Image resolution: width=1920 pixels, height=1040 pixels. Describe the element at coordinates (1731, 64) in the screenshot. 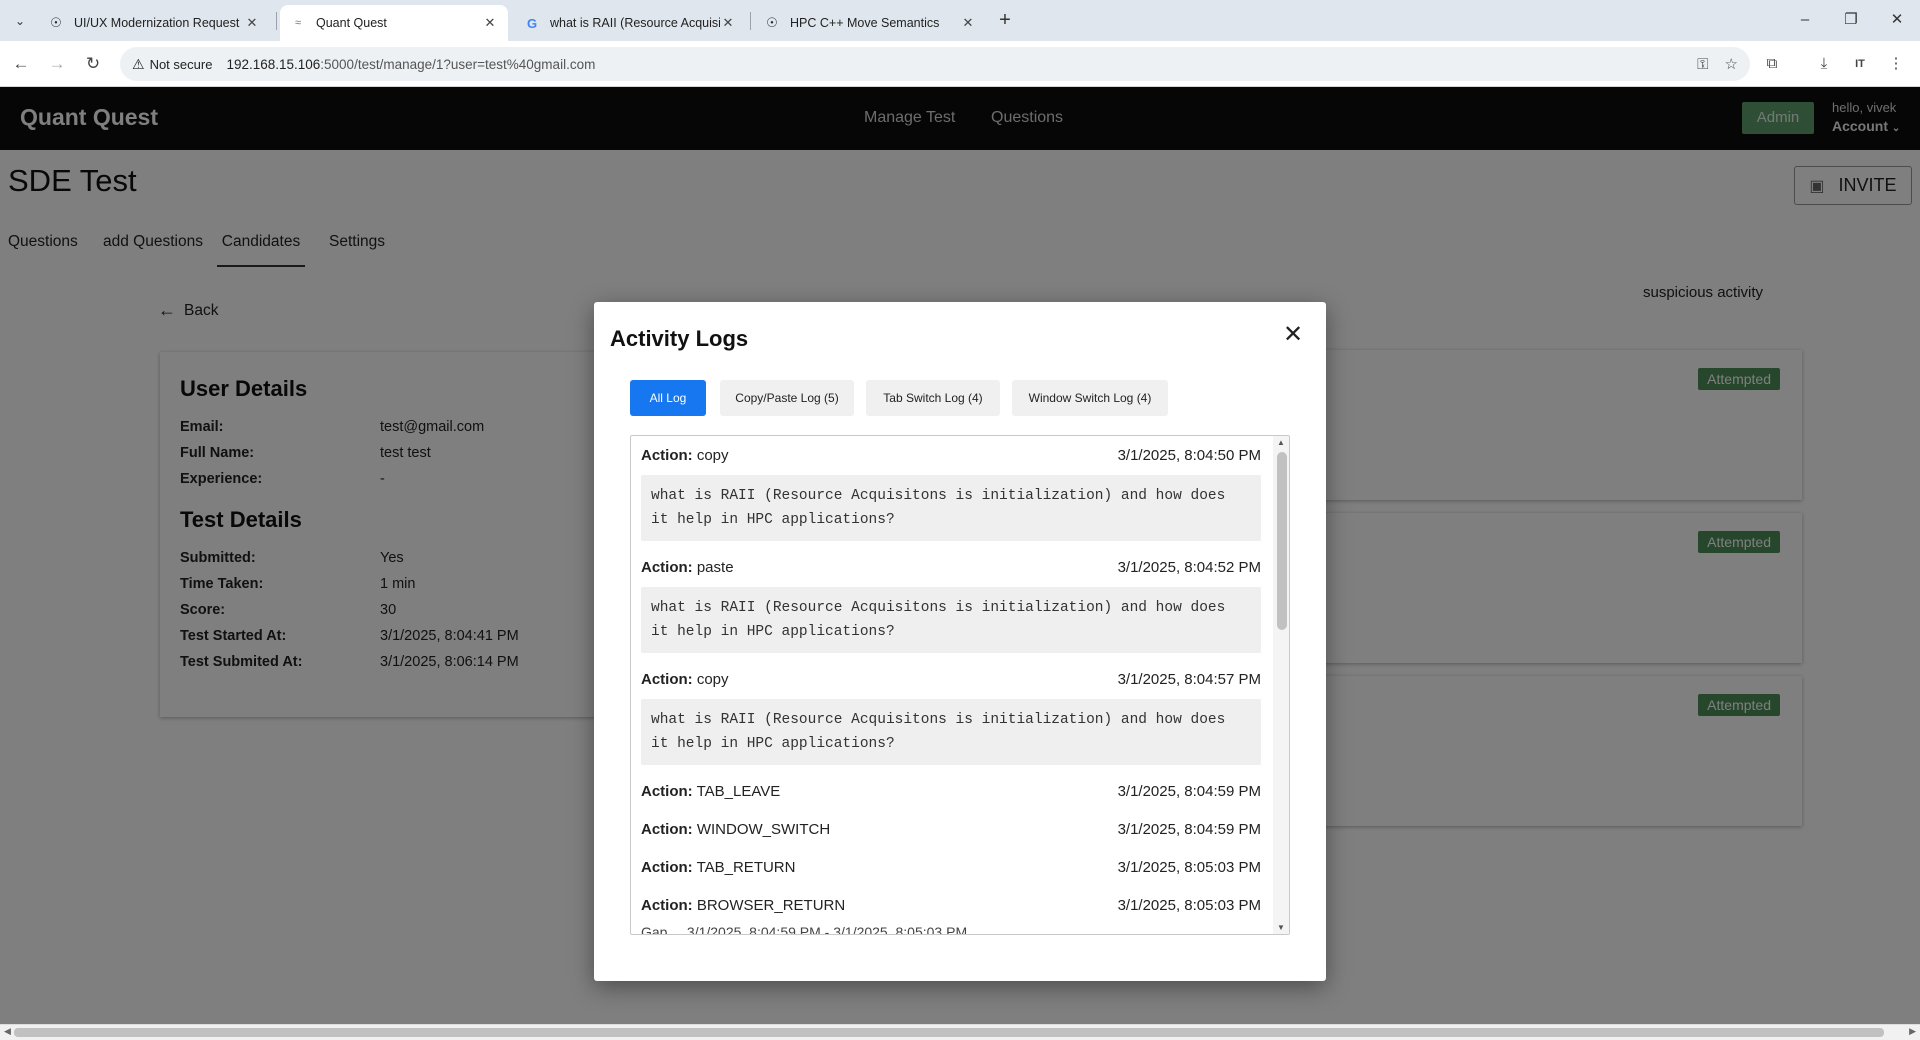

I see `bookmark-star-icon: ☆` at that location.